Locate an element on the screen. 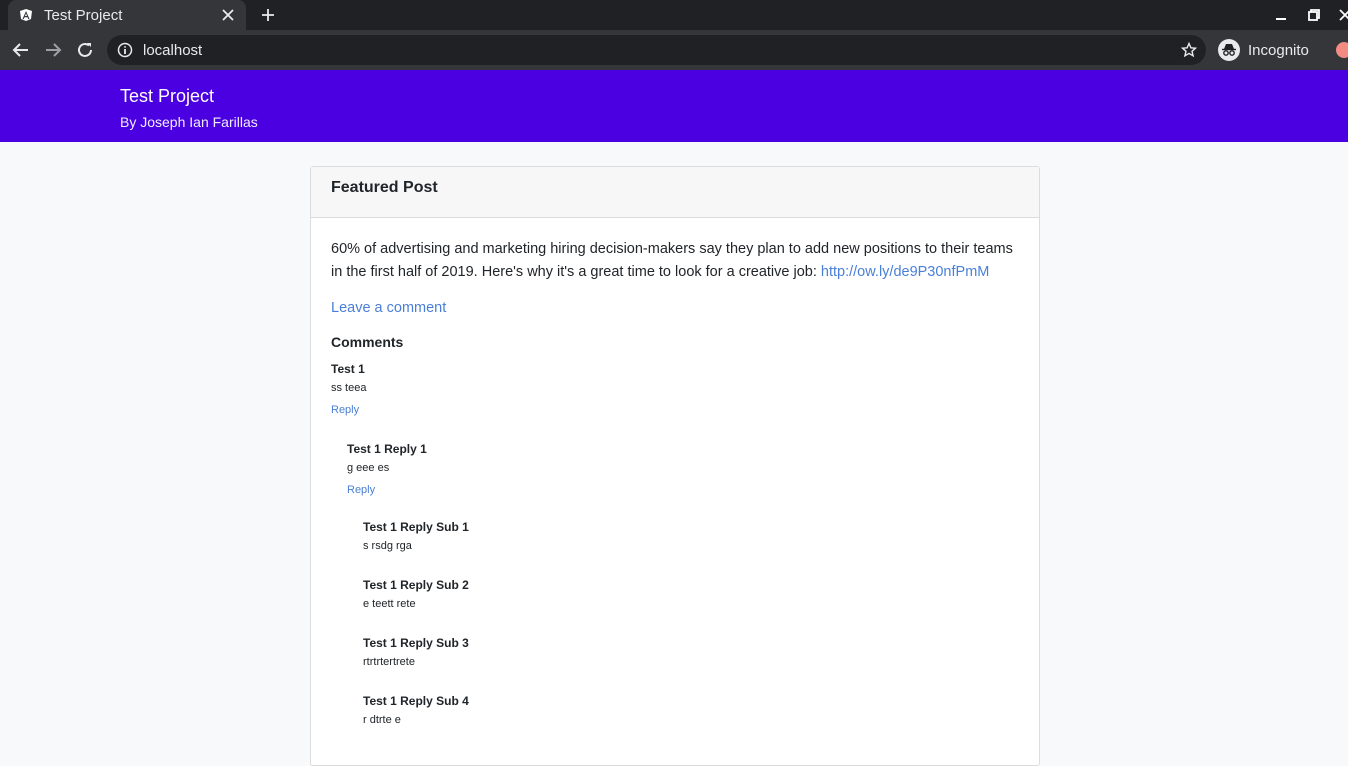 The height and width of the screenshot is (766, 1348). comment-text: s rsdg rga is located at coordinates (387, 546).